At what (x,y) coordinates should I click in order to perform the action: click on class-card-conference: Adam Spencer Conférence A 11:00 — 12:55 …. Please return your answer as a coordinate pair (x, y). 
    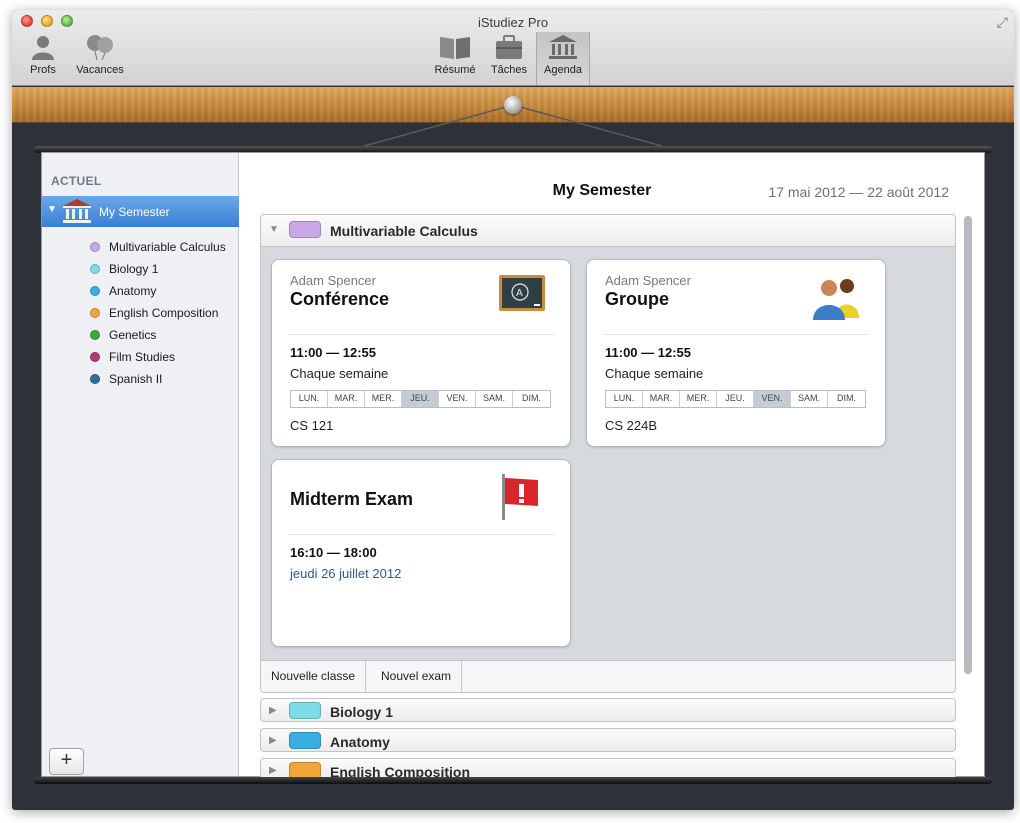
    Looking at the image, I should click on (421, 353).